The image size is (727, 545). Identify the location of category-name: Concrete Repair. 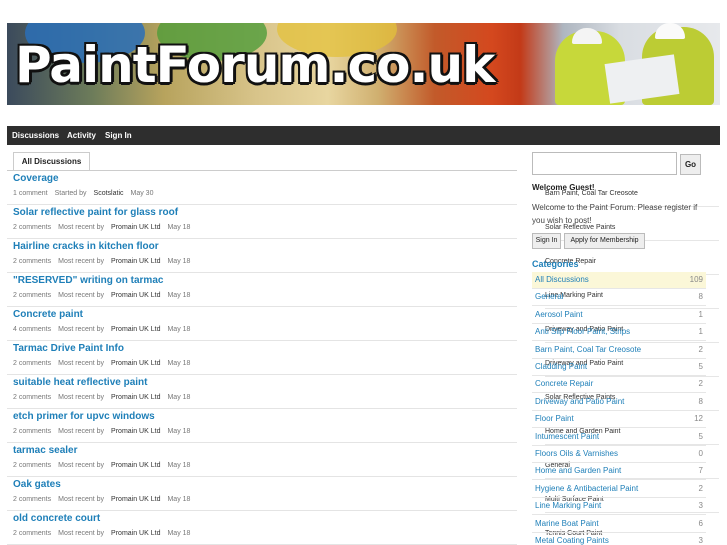
(564, 383).